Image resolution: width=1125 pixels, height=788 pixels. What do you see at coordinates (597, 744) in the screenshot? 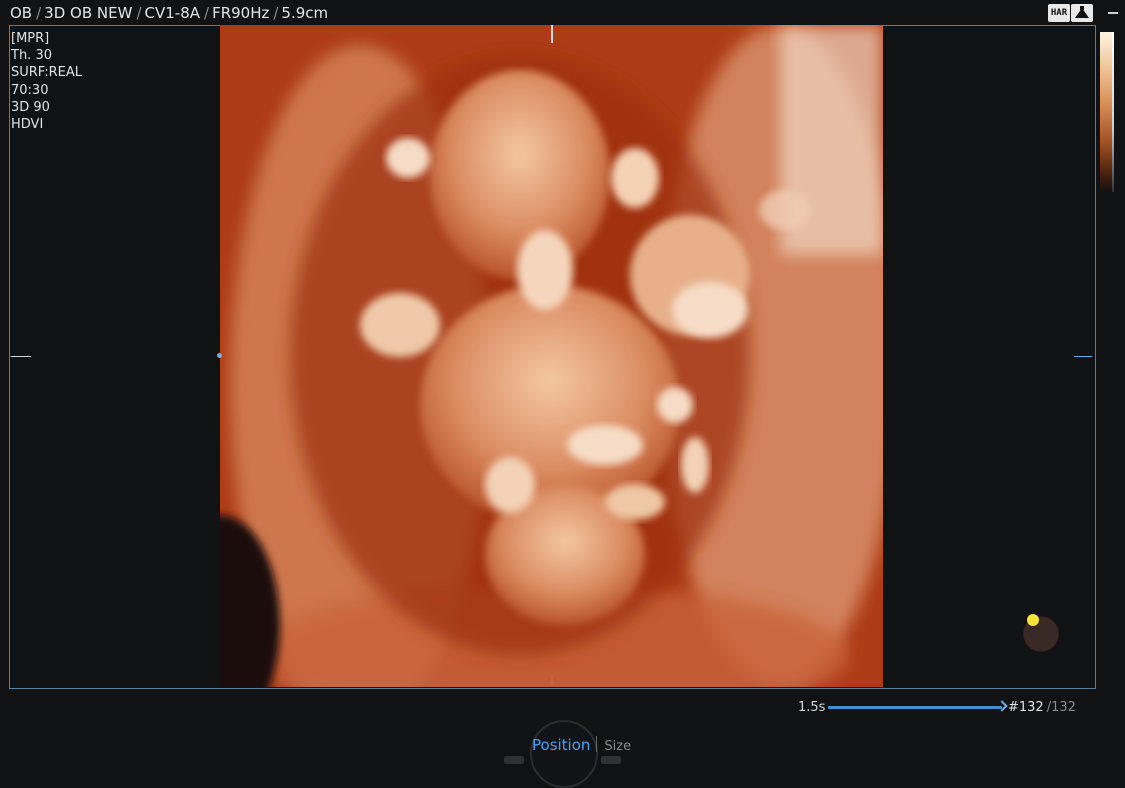
I see `knob-divider` at bounding box center [597, 744].